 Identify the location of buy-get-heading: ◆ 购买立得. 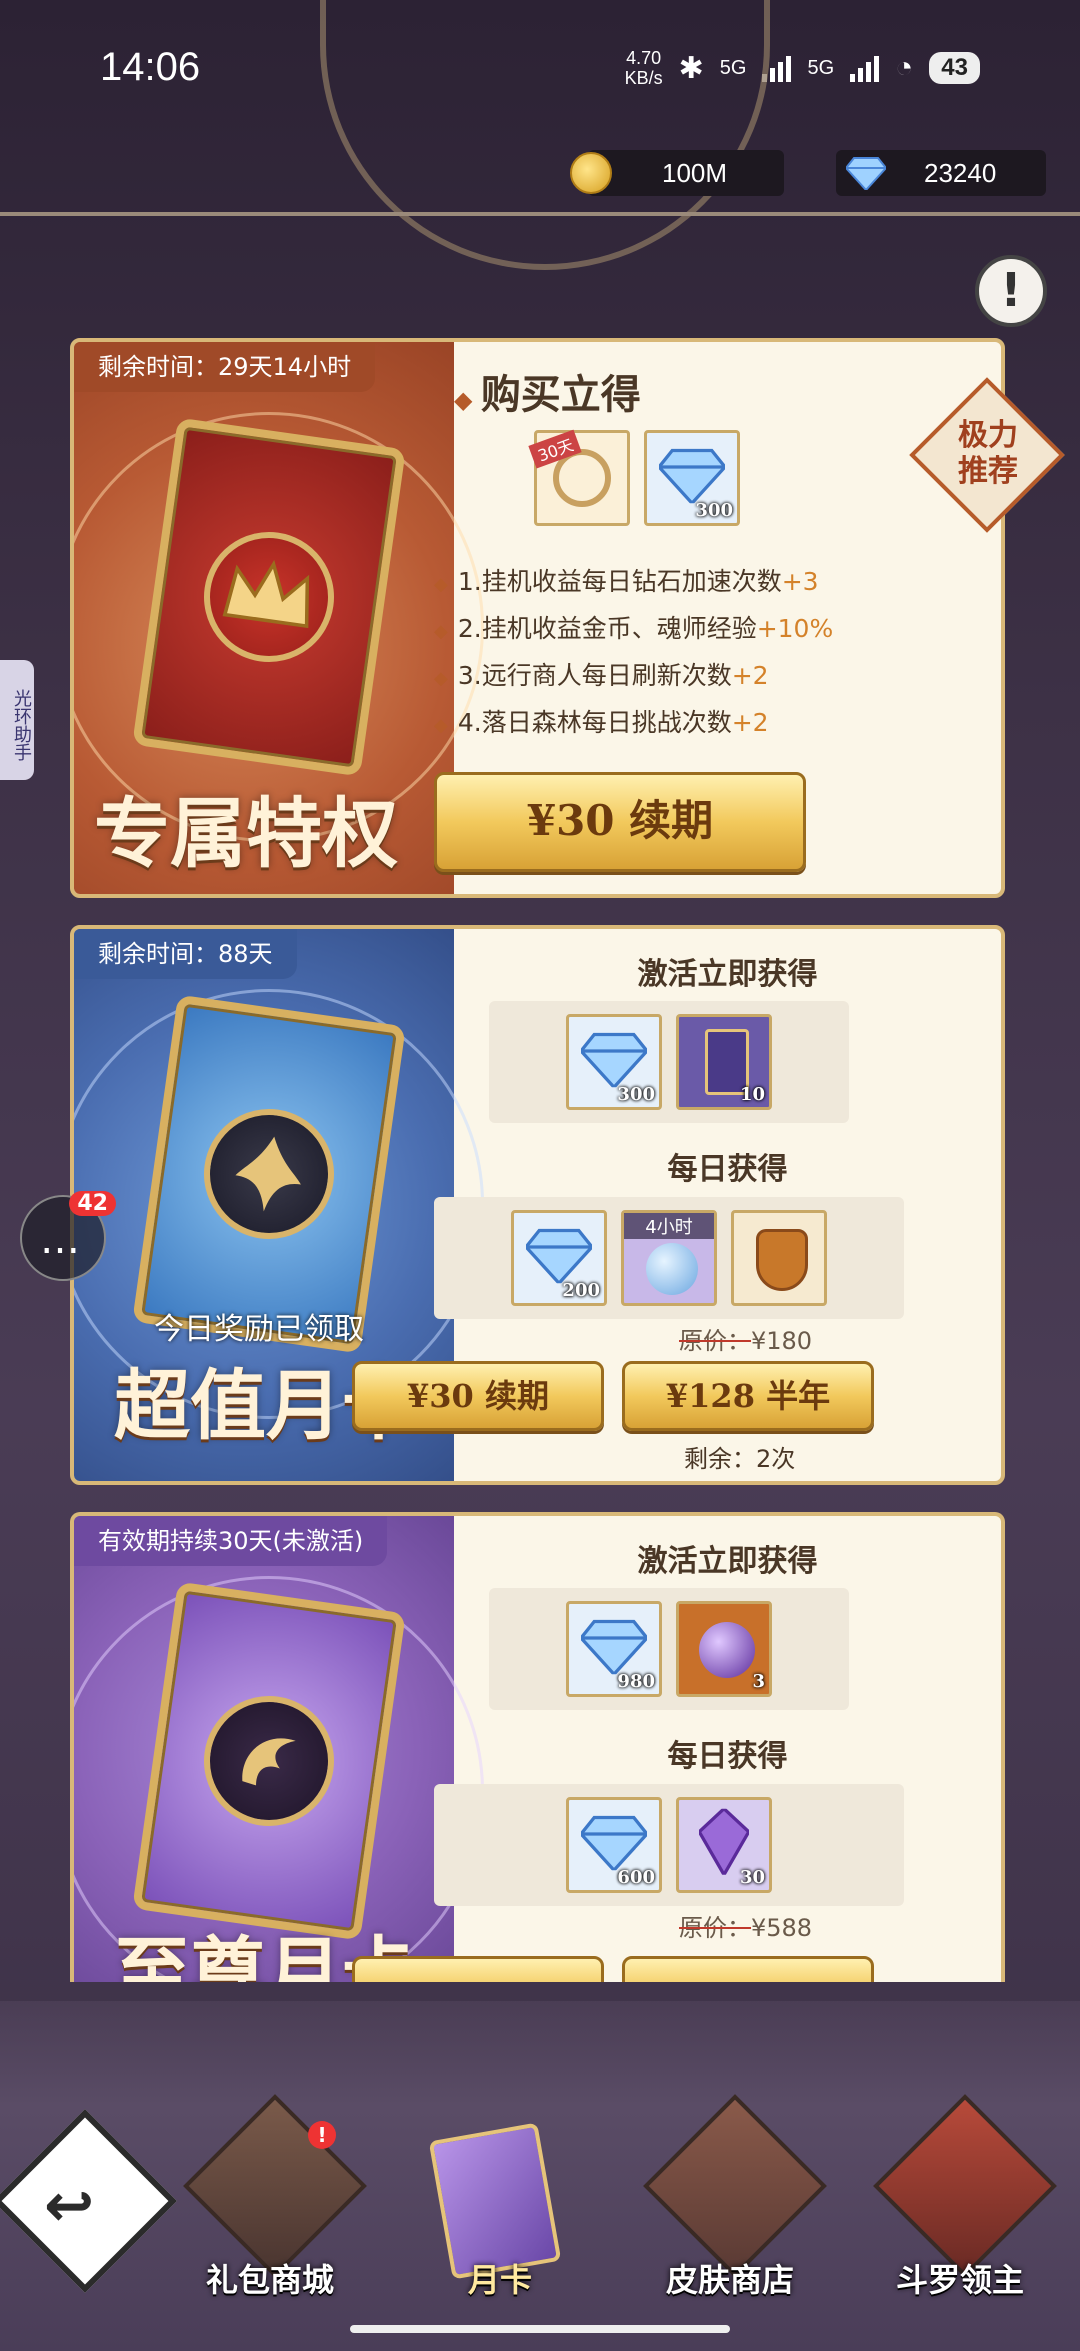
(547, 394).